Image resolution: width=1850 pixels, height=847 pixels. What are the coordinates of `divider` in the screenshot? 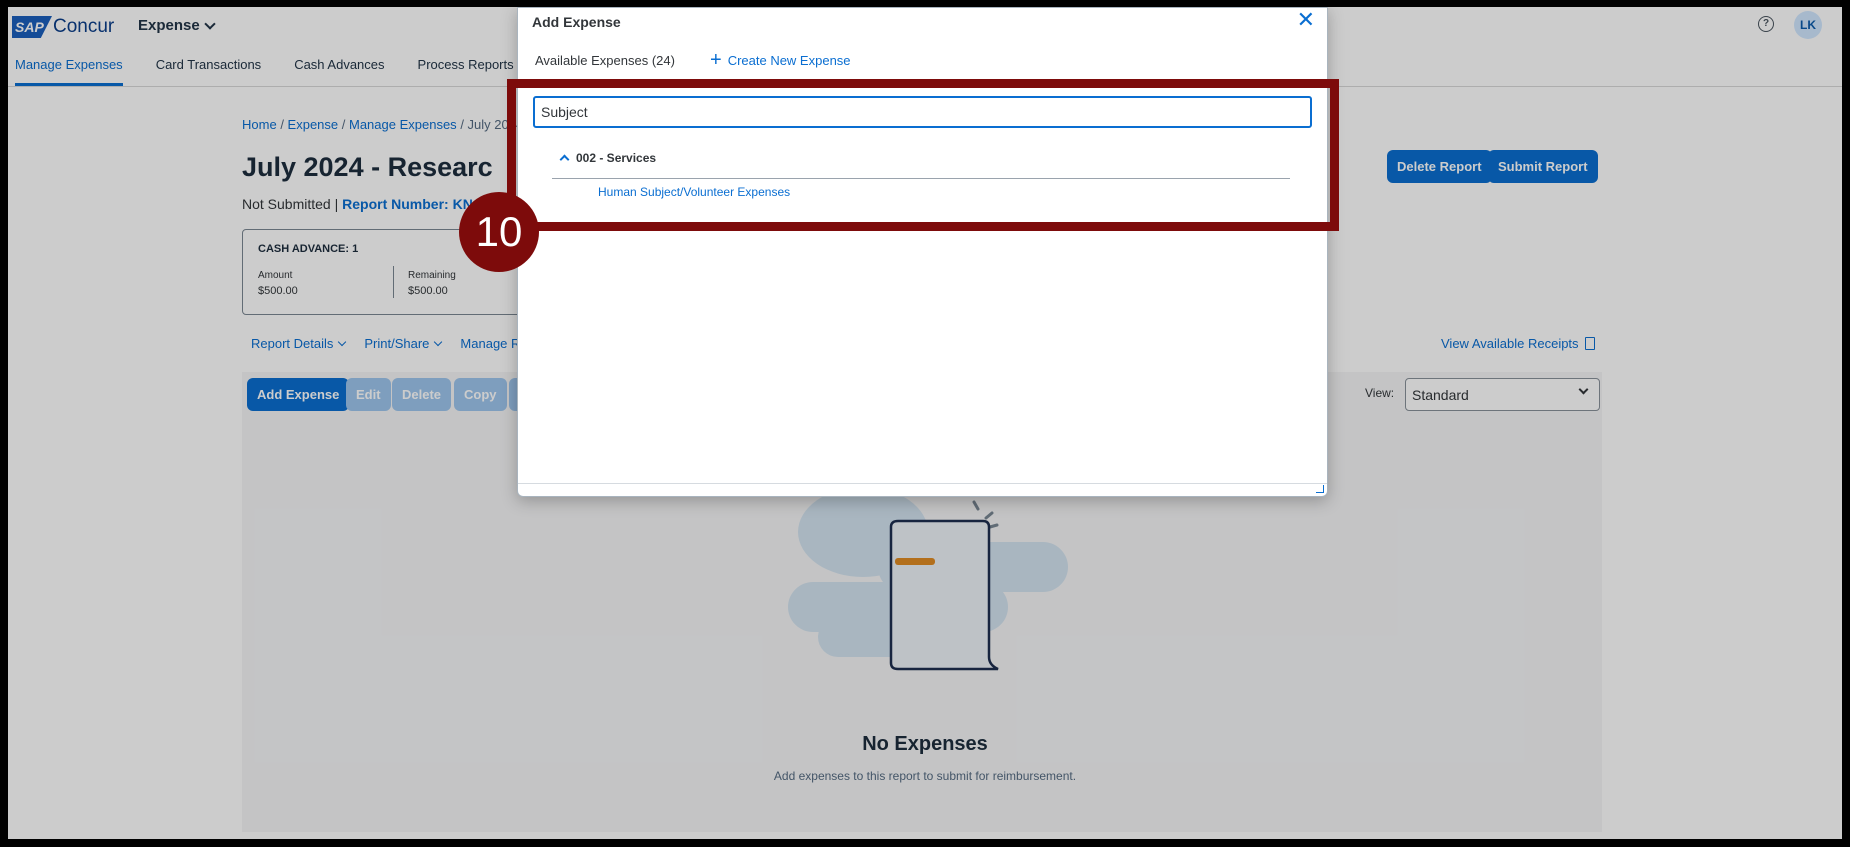 It's located at (922, 483).